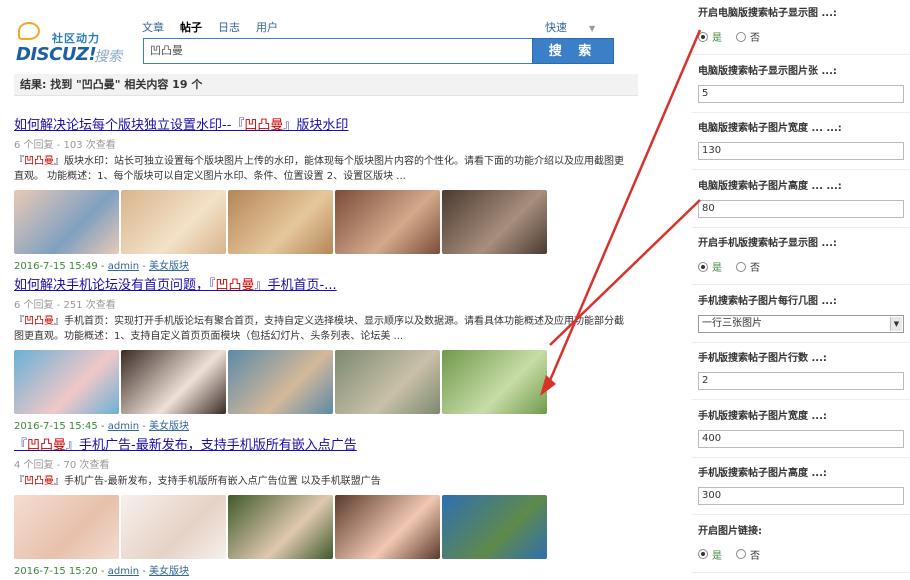 Image resolution: width=910 pixels, height=580 pixels. I want to click on setting-row: 开启手机版搜索帖子显示图 ...: 是否, so click(801, 259).